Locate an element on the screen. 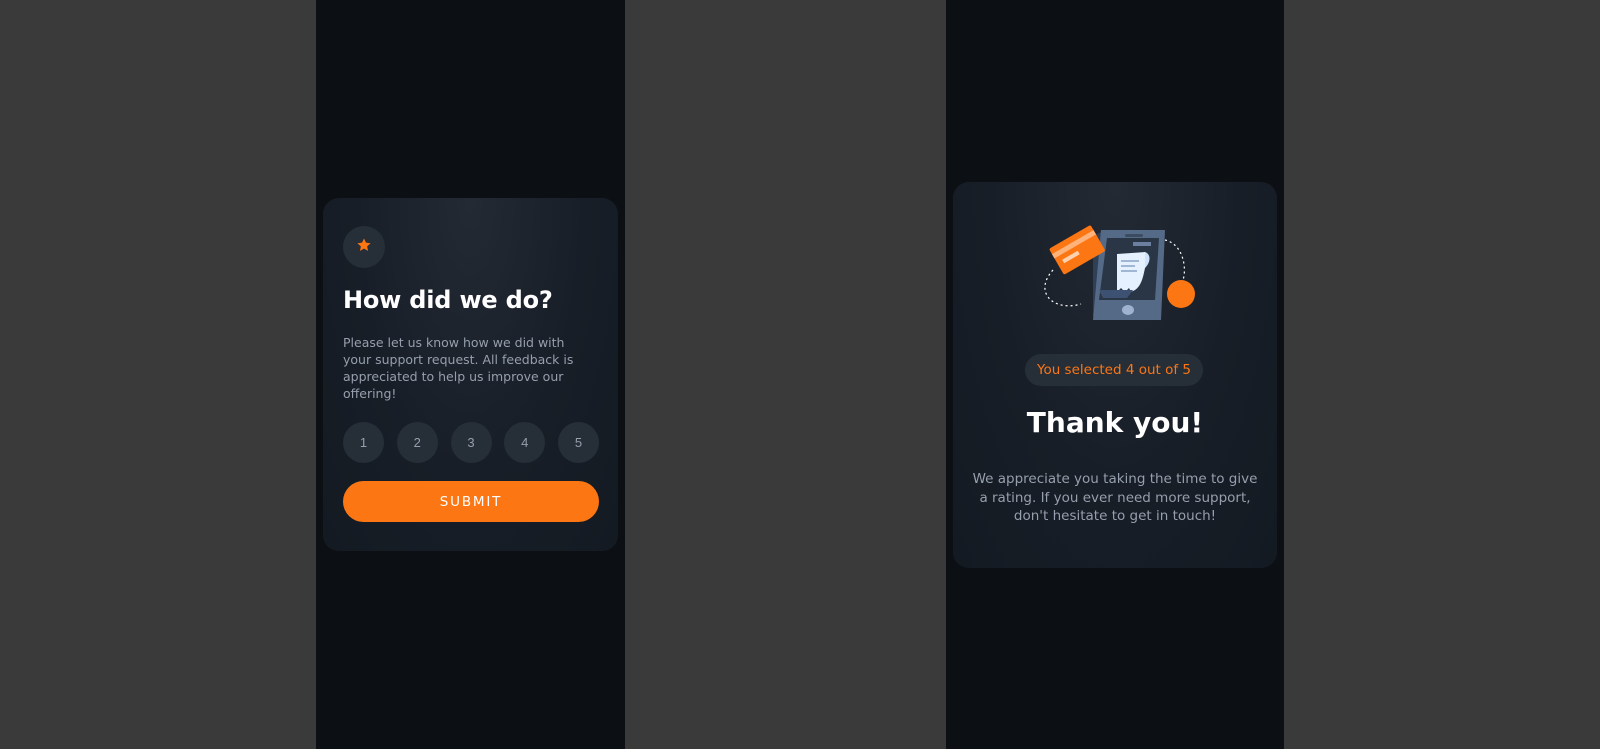 Image resolution: width=1600 pixels, height=749 pixels. star-icon is located at coordinates (364, 247).